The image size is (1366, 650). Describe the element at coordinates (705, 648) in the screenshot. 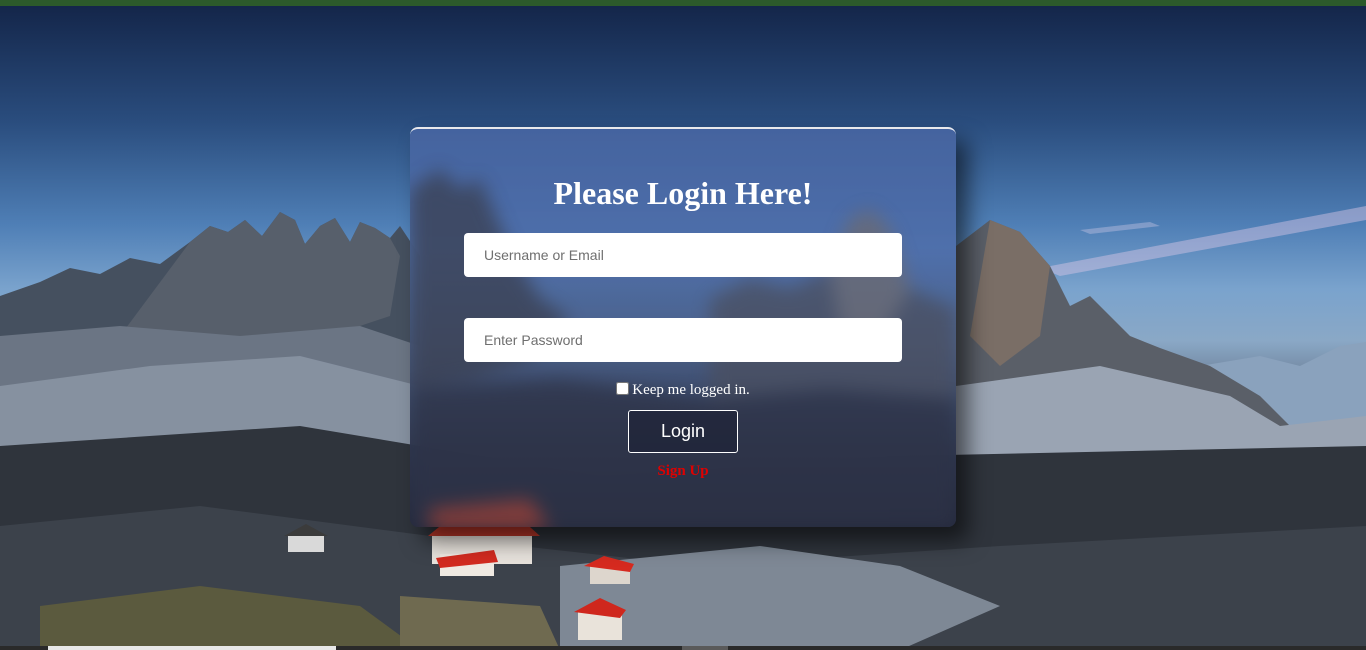

I see `bottom-strip-marker` at that location.